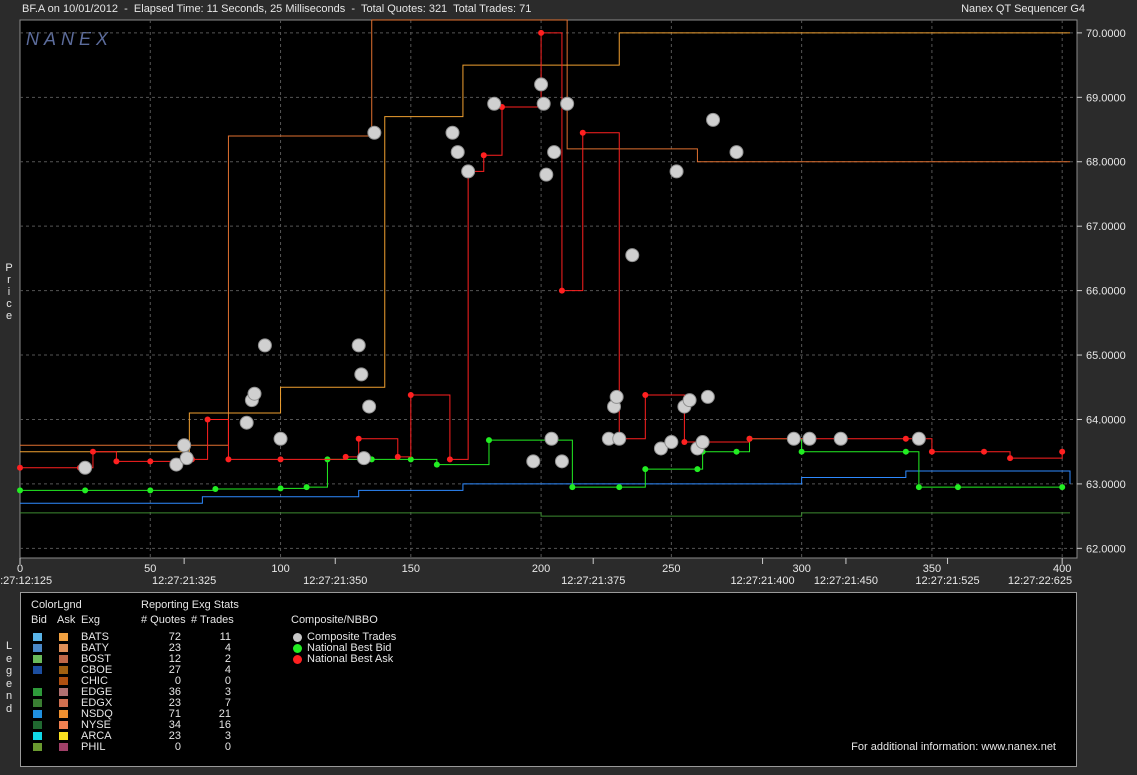  What do you see at coordinates (90, 620) in the screenshot?
I see `legend-col-exg: Exg` at bounding box center [90, 620].